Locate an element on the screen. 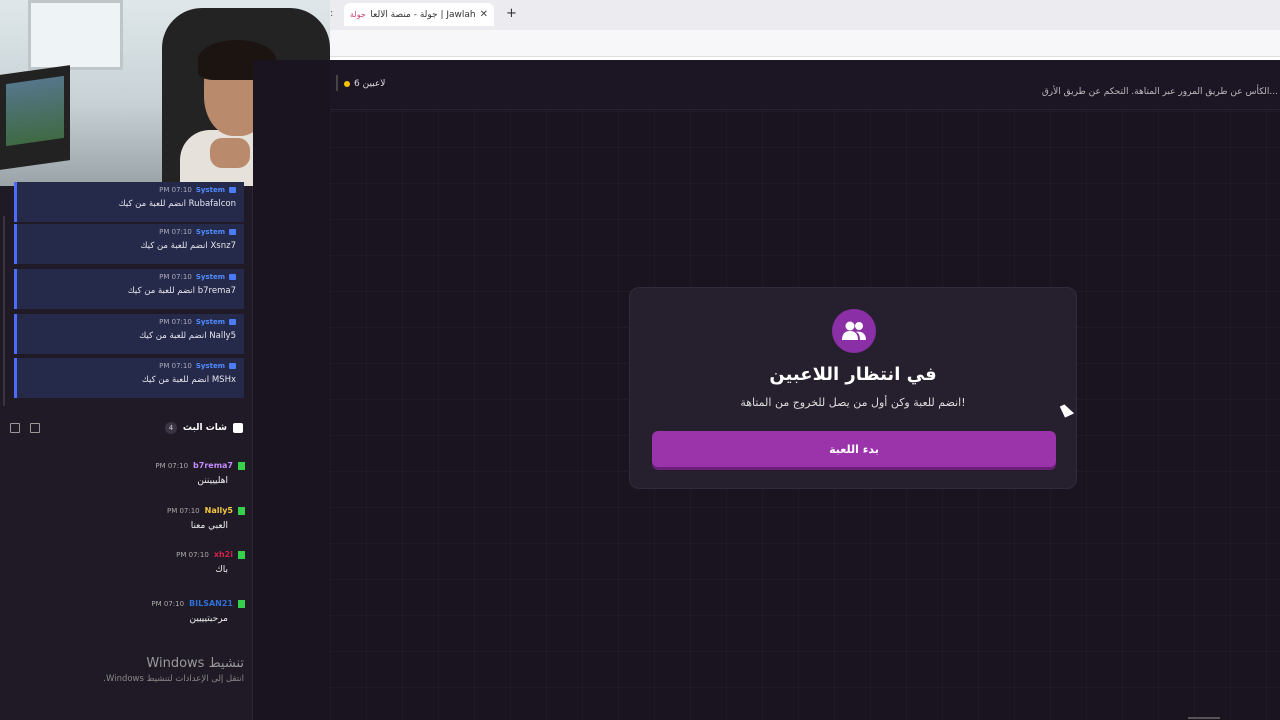  chat-message: BILSAN21 PM 07:10 مرحبتيييين is located at coordinates (122, 611).